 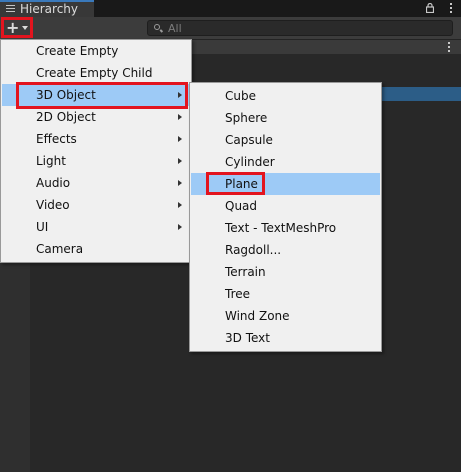 I want to click on tab-title: Hierarchy, so click(x=49, y=9).